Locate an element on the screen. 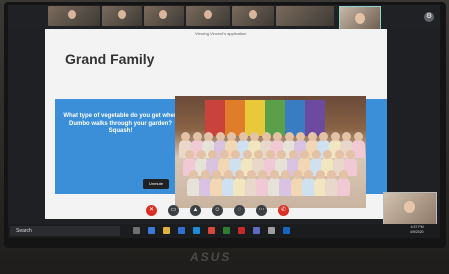 The image size is (449, 274). slide-title: Grand Family is located at coordinates (110, 59).